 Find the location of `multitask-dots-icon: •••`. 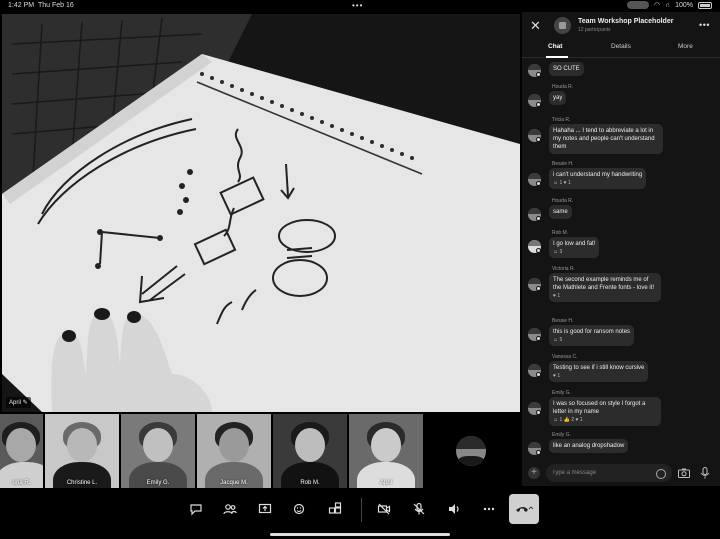

multitask-dots-icon: ••• is located at coordinates (357, 5).